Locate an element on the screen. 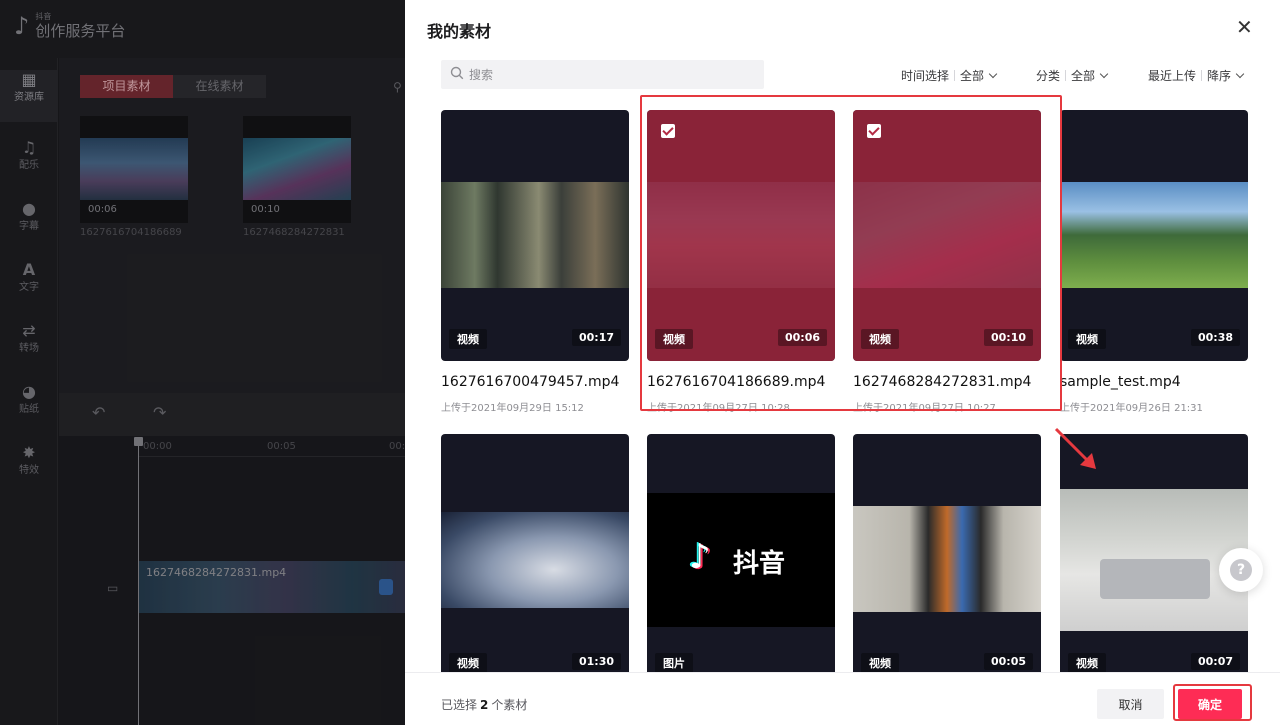 This screenshot has width=1280, height=725. category-filter-label: 分类 is located at coordinates (1048, 76).